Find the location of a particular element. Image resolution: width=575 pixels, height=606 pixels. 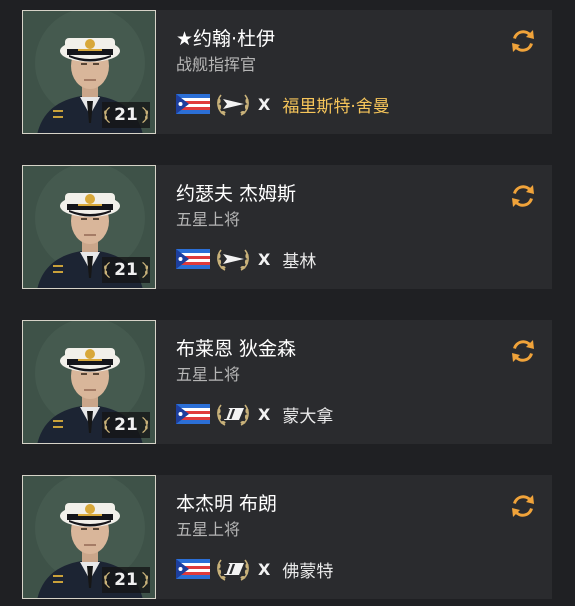

ship-name: 基林 is located at coordinates (299, 261).